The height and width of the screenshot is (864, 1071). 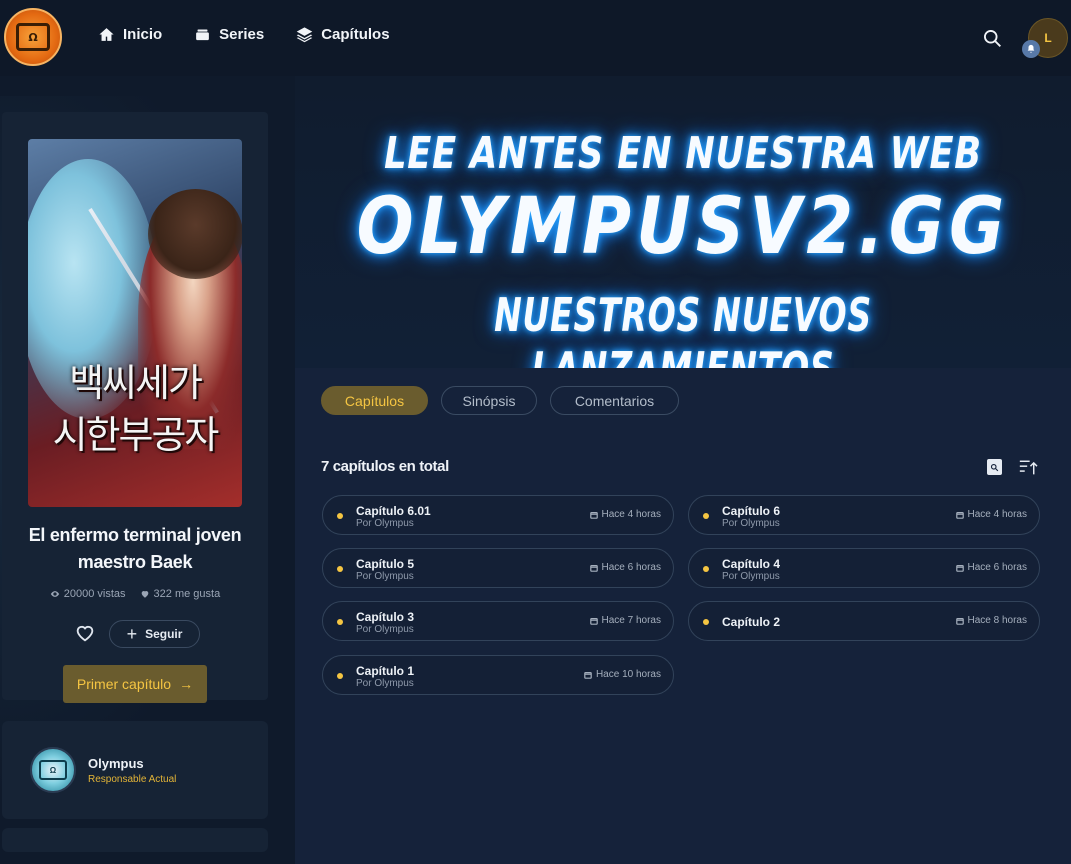 What do you see at coordinates (135, 548) in the screenshot?
I see `series-title: El enfermo terminal joven maestro Baek` at bounding box center [135, 548].